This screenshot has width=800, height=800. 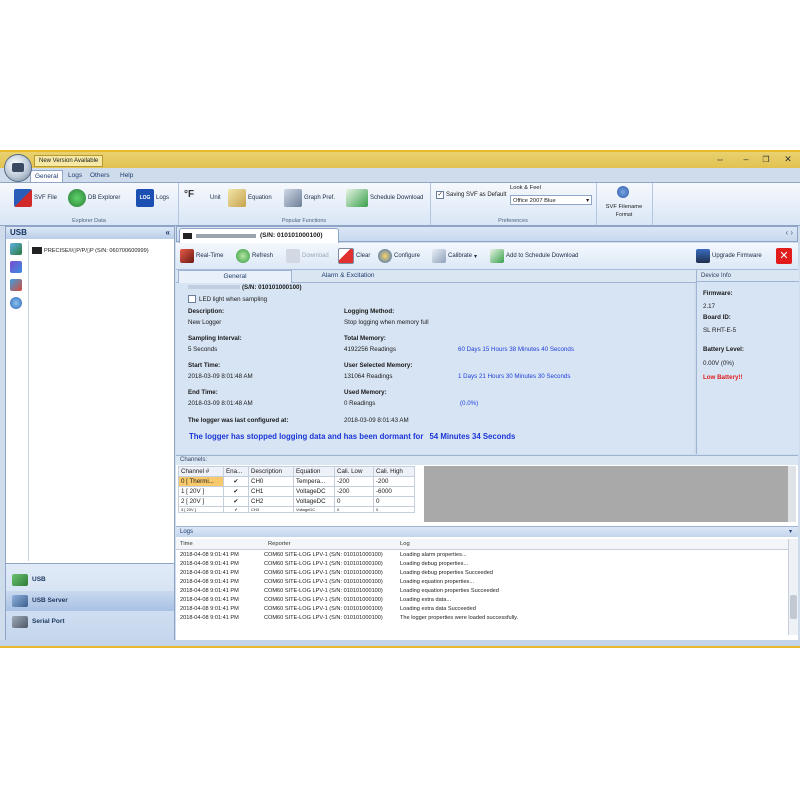 I want to click on scrollbar-thumb, so click(x=793, y=607).